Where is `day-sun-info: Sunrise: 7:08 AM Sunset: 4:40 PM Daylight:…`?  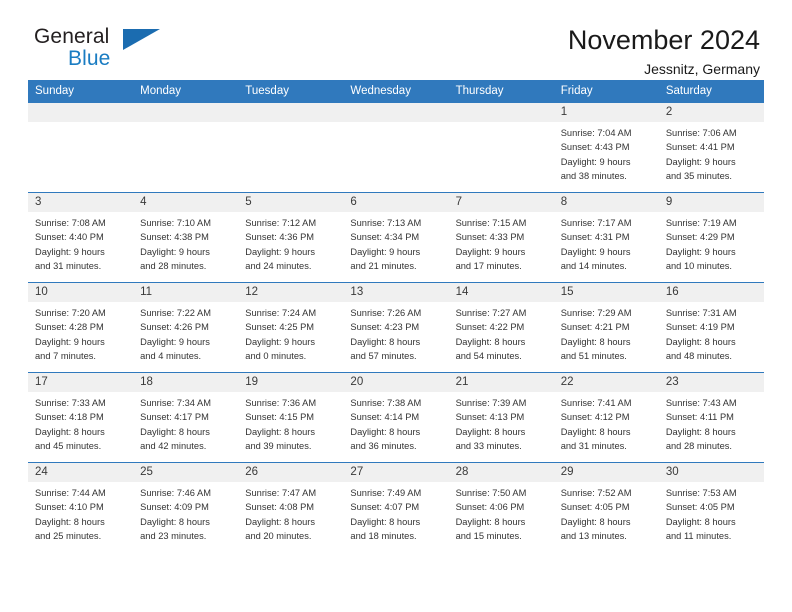
day-sun-info: Sunrise: 7:08 AM Sunset: 4:40 PM Daylight:… is located at coordinates (80, 243).